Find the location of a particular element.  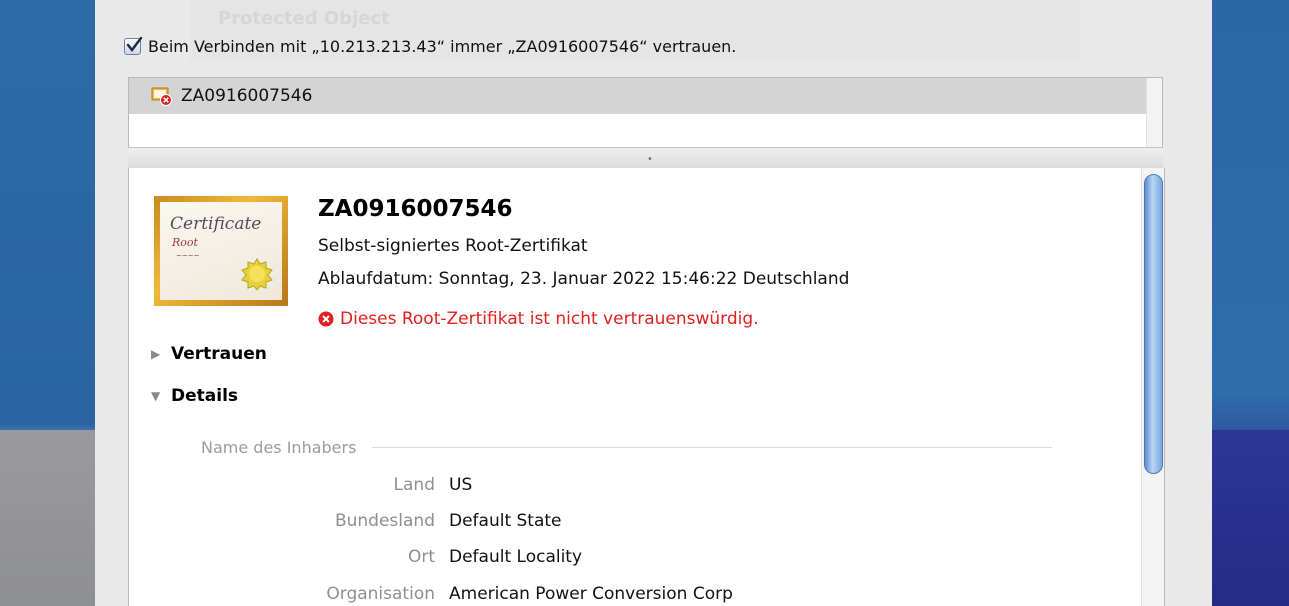

certificate-title: ZA0916007546 is located at coordinates (415, 209).